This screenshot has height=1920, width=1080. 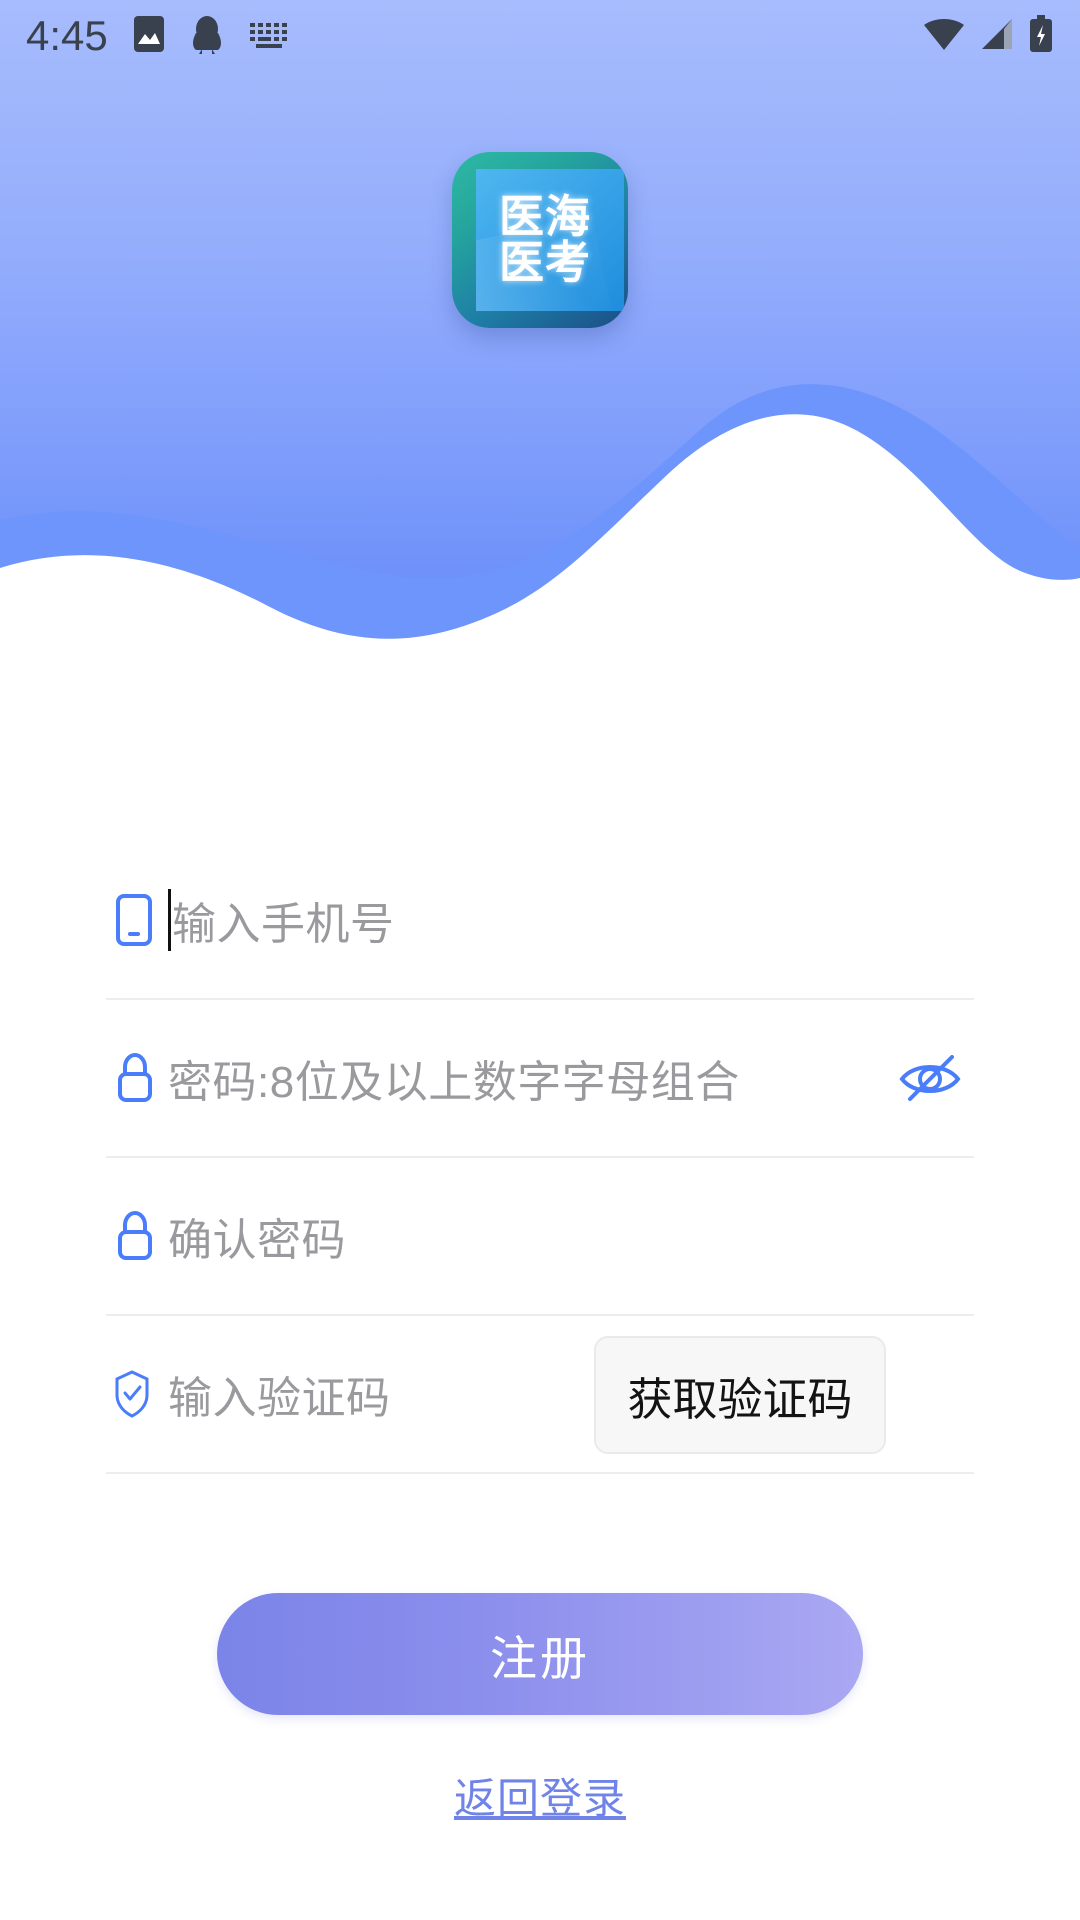 I want to click on text-caret, so click(x=169, y=920).